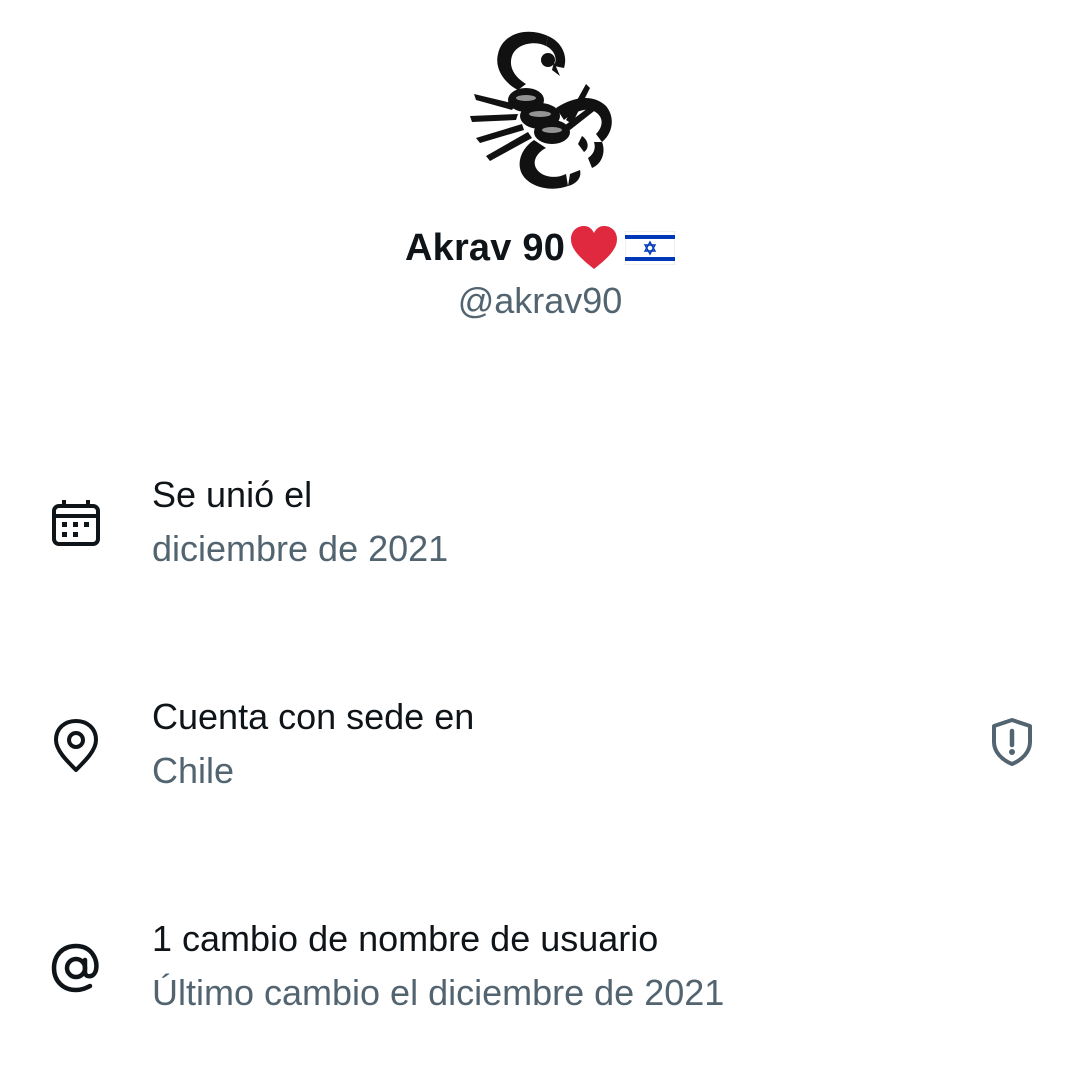 Image resolution: width=1080 pixels, height=1080 pixels. I want to click on username-changes-value: Último cambio el diciembre de 2021, so click(438, 992).